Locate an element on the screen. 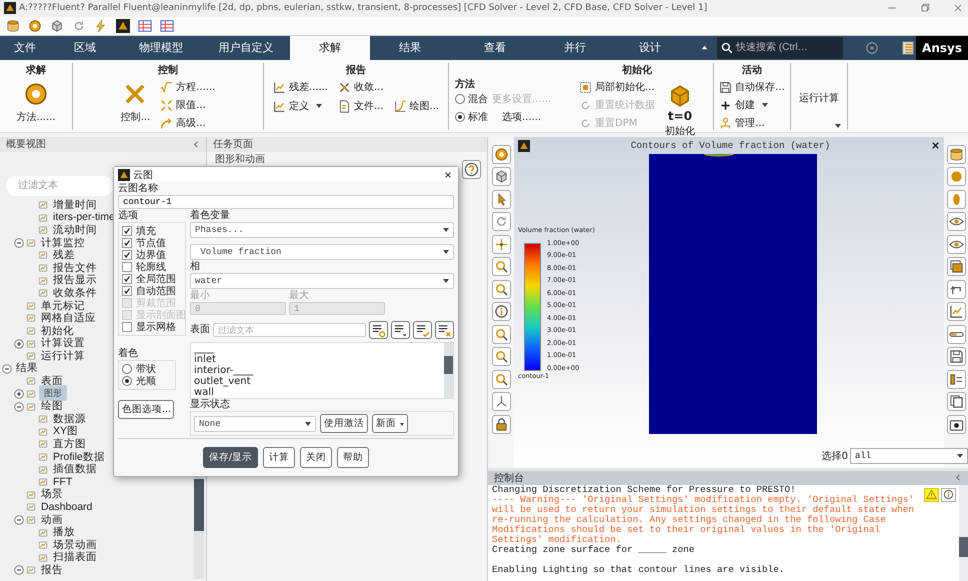  console-line: Changing Discretization Scheme for Pressure to PRESTO! is located at coordinates (644, 489).